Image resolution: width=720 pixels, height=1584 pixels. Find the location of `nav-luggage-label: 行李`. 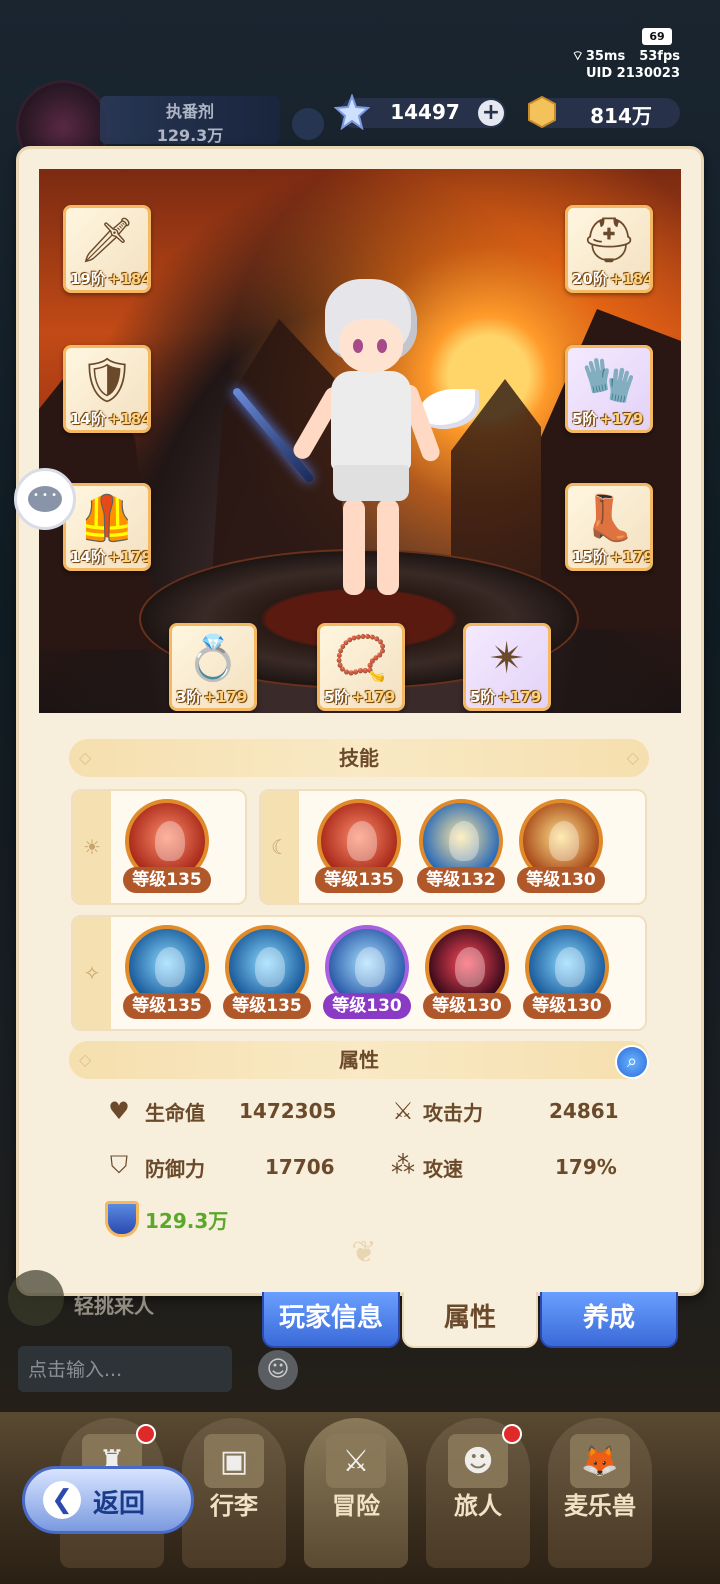

nav-luggage-label: 行李 is located at coordinates (234, 1506).